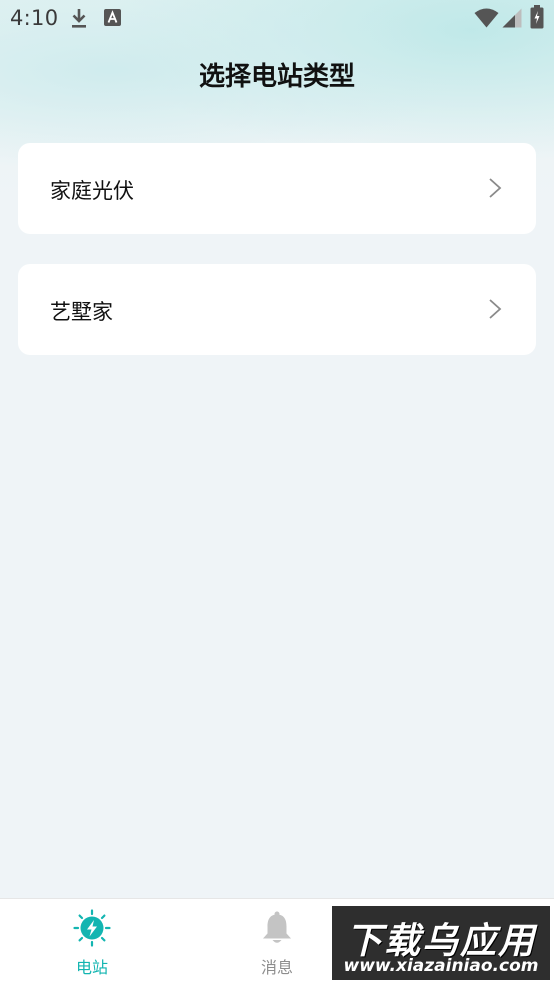  What do you see at coordinates (79, 18) in the screenshot?
I see `download-icon` at bounding box center [79, 18].